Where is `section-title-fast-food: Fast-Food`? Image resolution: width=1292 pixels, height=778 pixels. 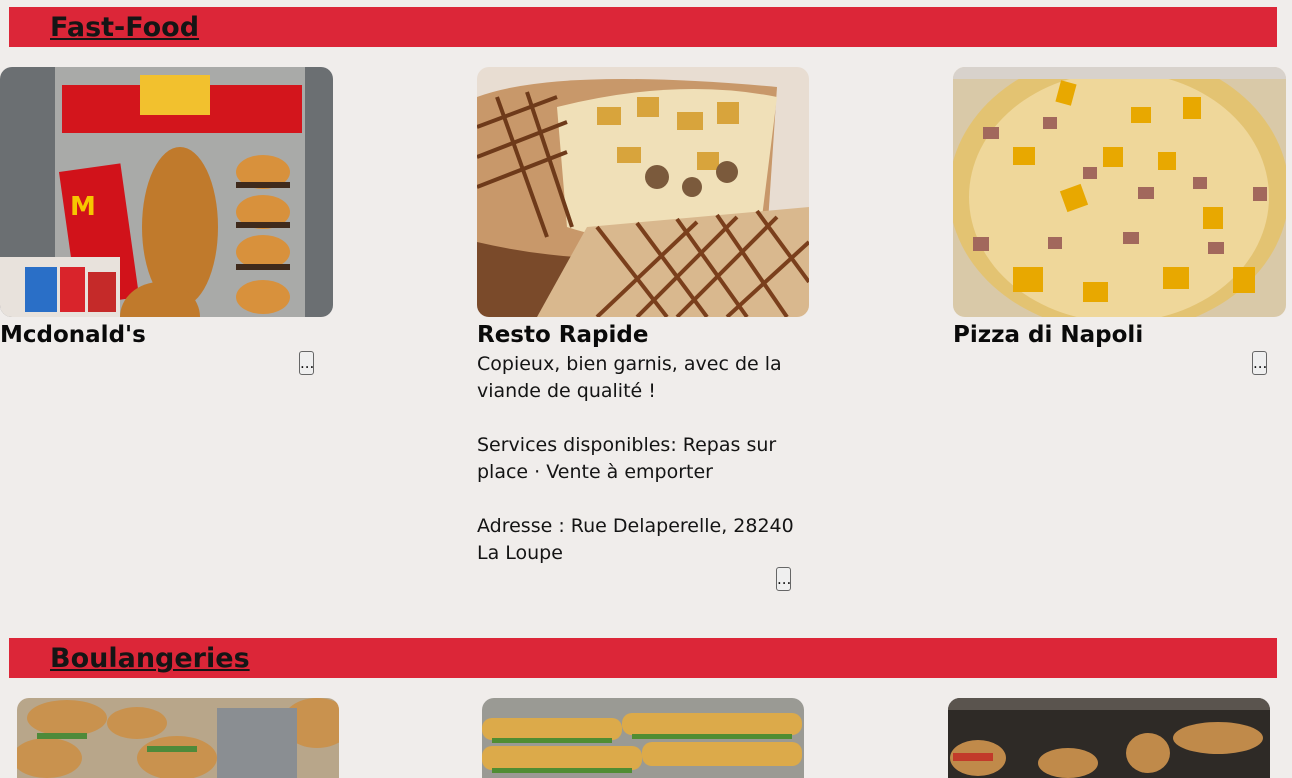
section-title-fast-food: Fast-Food is located at coordinates (124, 28).